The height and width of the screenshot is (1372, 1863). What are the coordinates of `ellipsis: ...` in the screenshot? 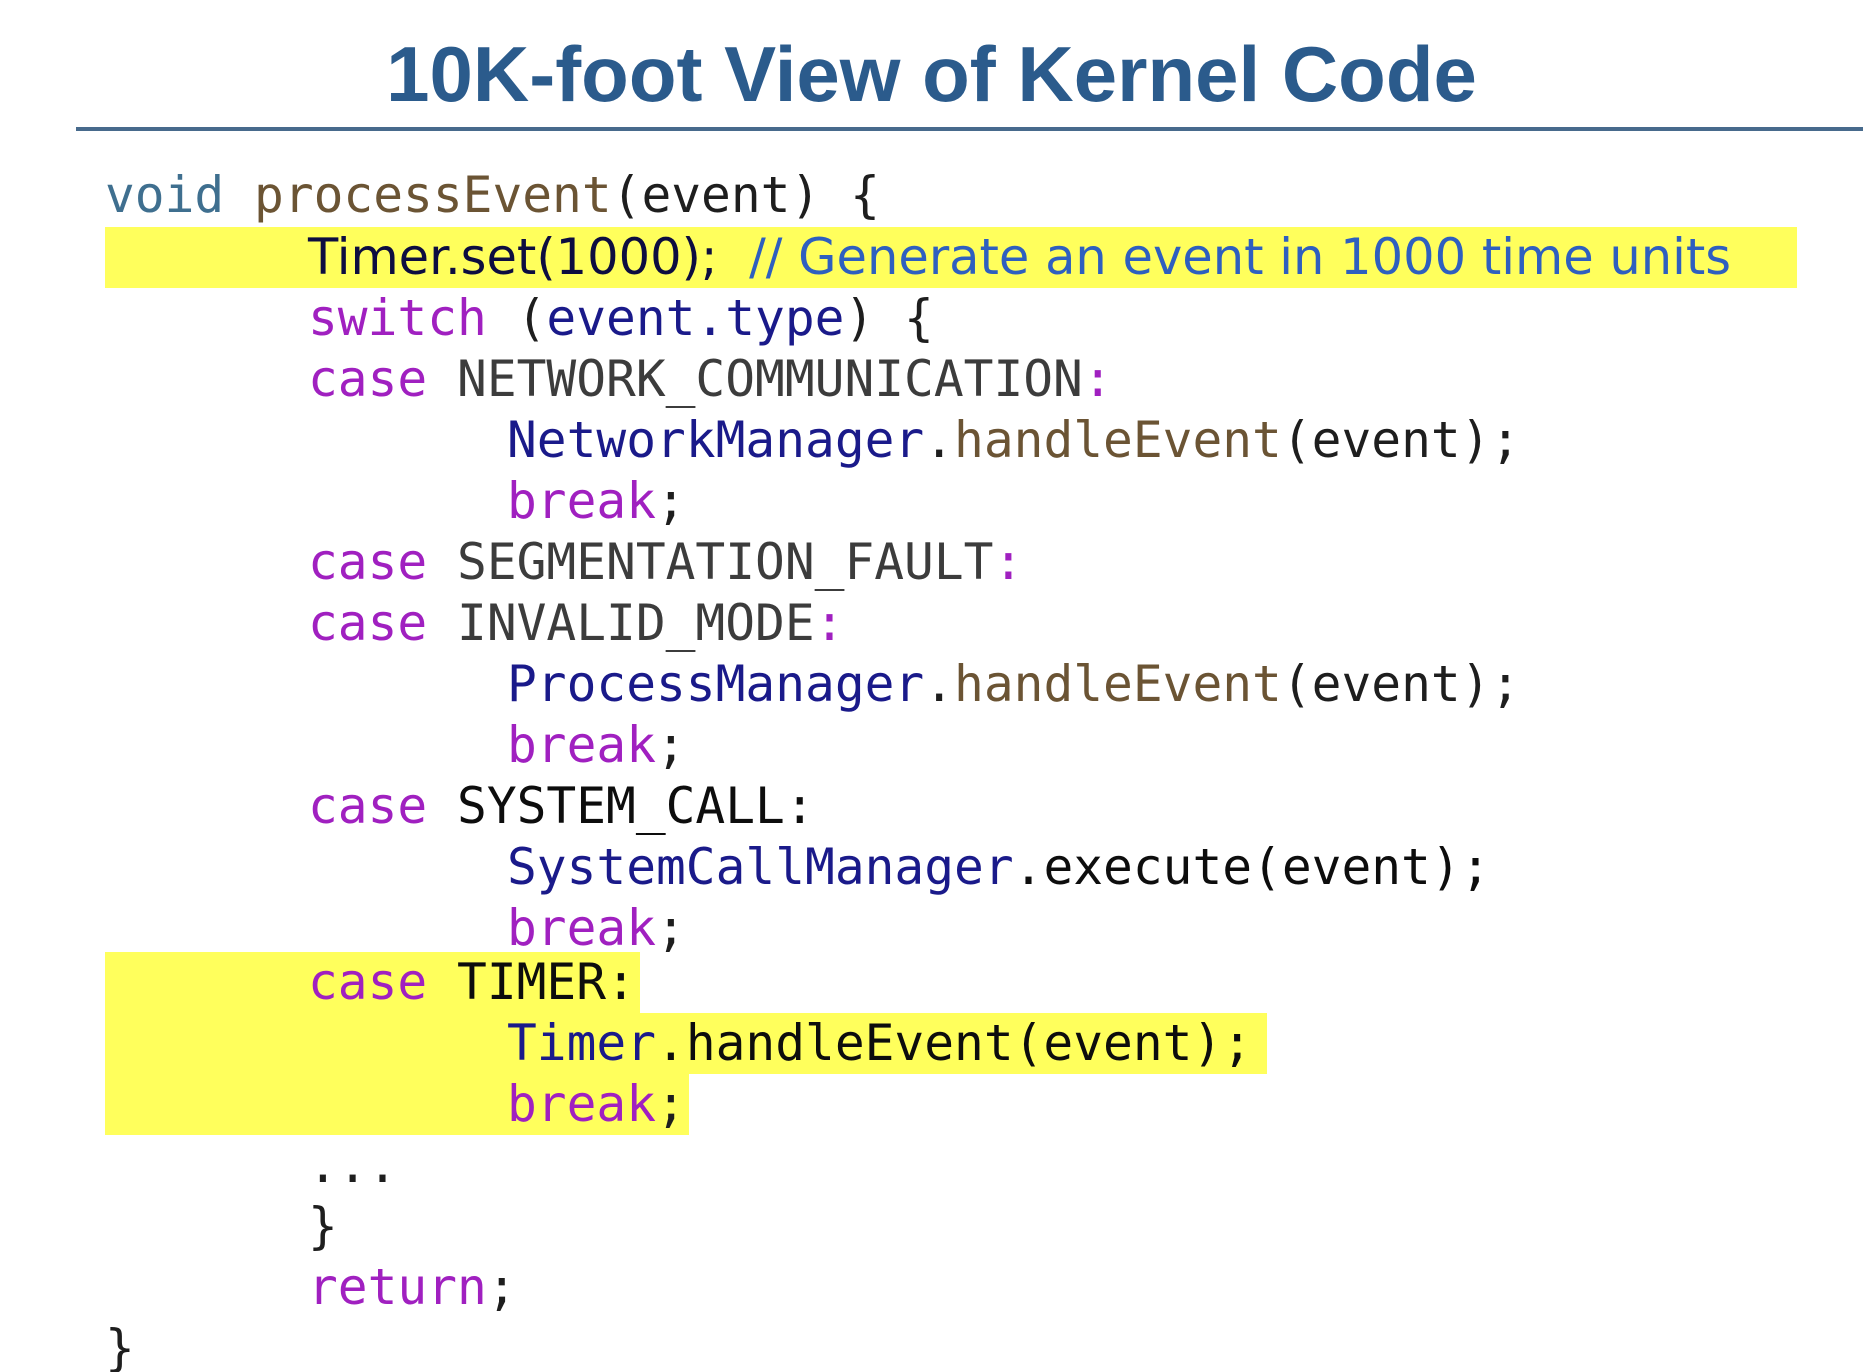 It's located at (353, 1165).